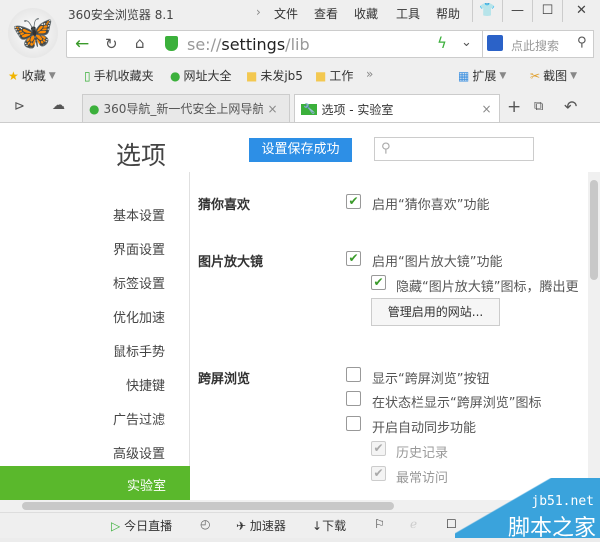 The image size is (600, 542). I want to click on section-guess-title: 猜你喜欢, so click(224, 205).